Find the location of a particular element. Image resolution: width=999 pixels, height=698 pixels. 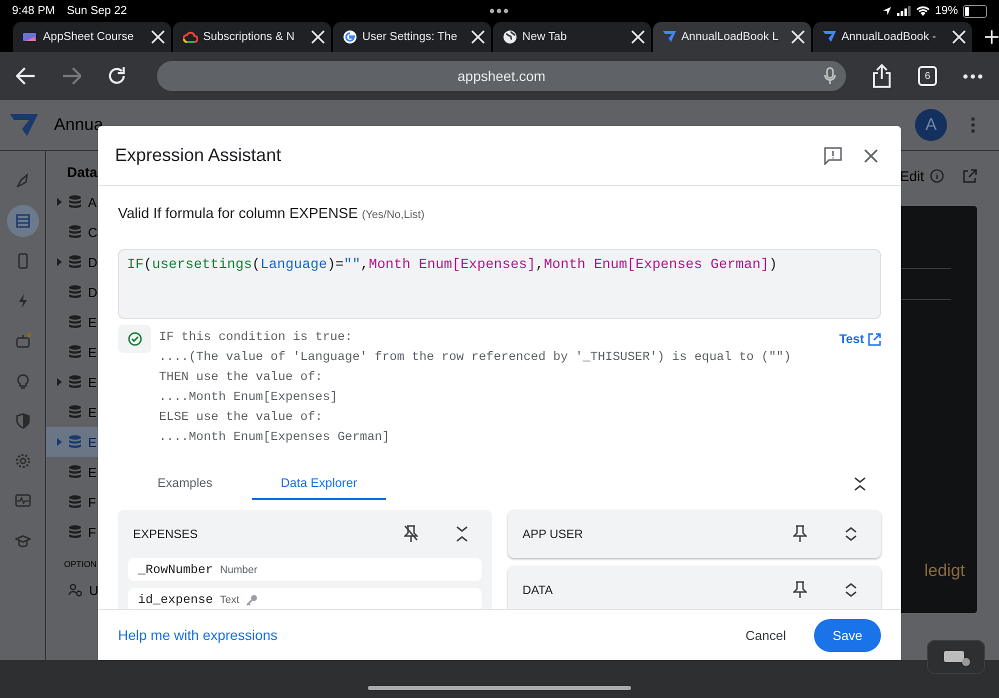

url-text: appsheet.com is located at coordinates (502, 76).